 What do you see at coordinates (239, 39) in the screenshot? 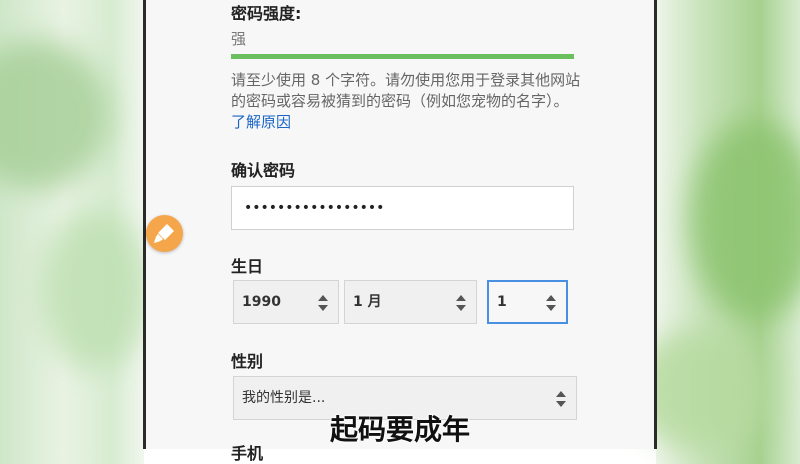
I see `password-strength-value: 强` at bounding box center [239, 39].